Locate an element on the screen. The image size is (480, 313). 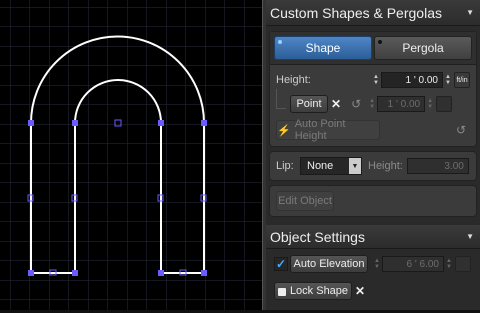
tree-connector is located at coordinates (281, 99).